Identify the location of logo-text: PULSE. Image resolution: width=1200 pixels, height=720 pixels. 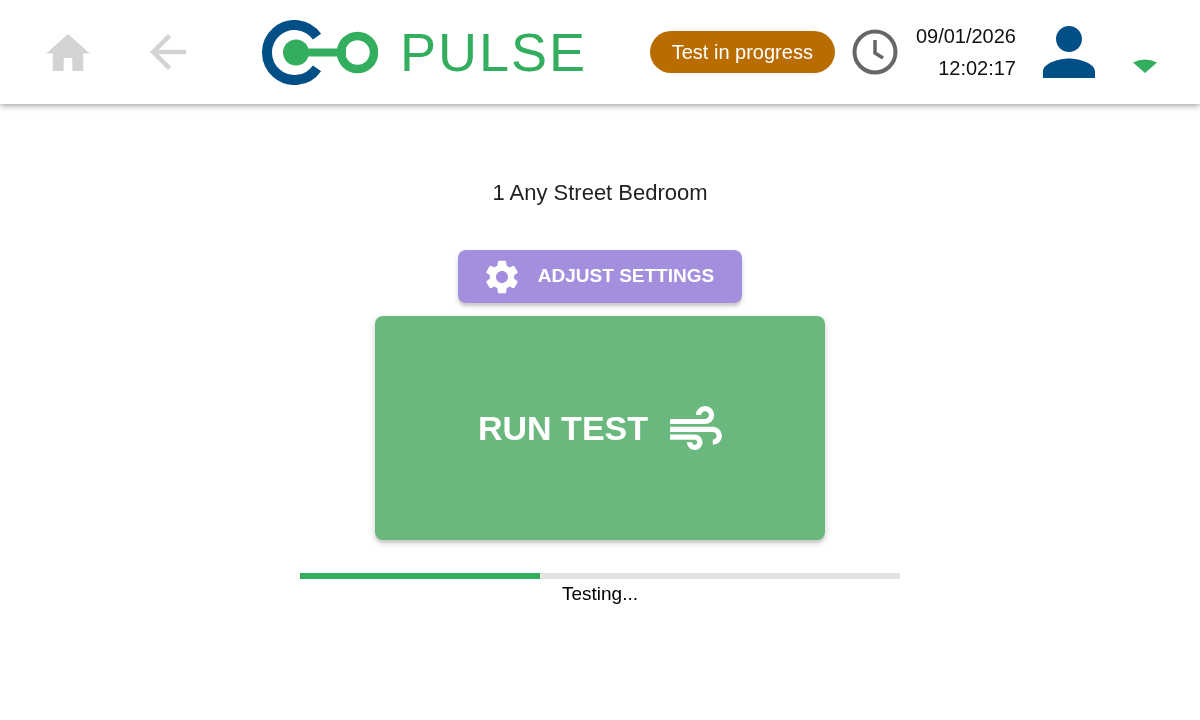
(494, 52).